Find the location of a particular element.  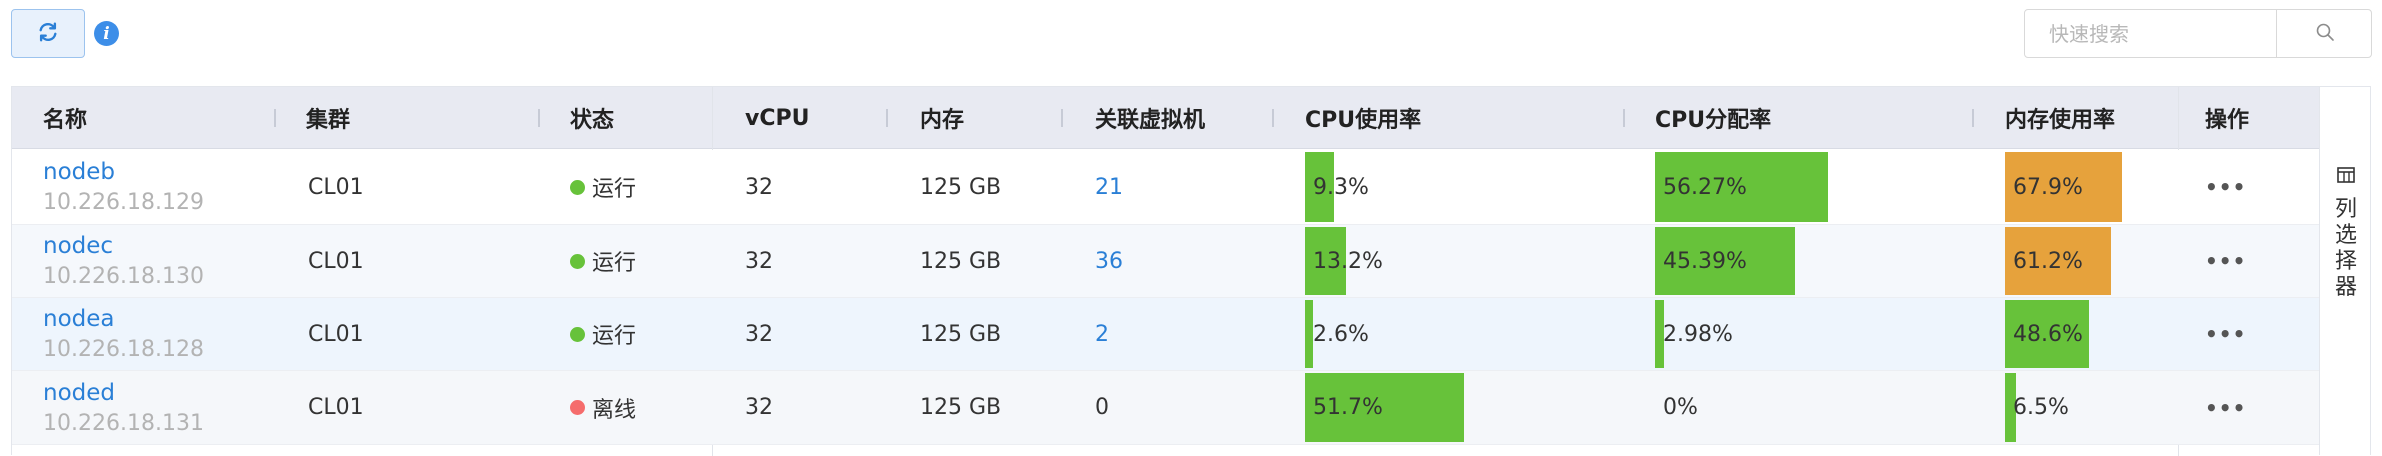

search-icon is located at coordinates (2325, 34).